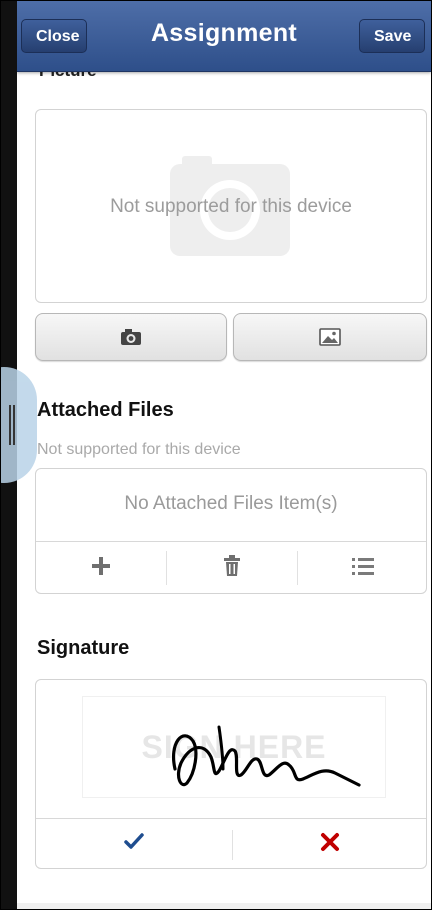 This screenshot has width=434, height=912. Describe the element at coordinates (224, 36) in the screenshot. I see `top-navigation-bar: Close Assignment Save` at that location.